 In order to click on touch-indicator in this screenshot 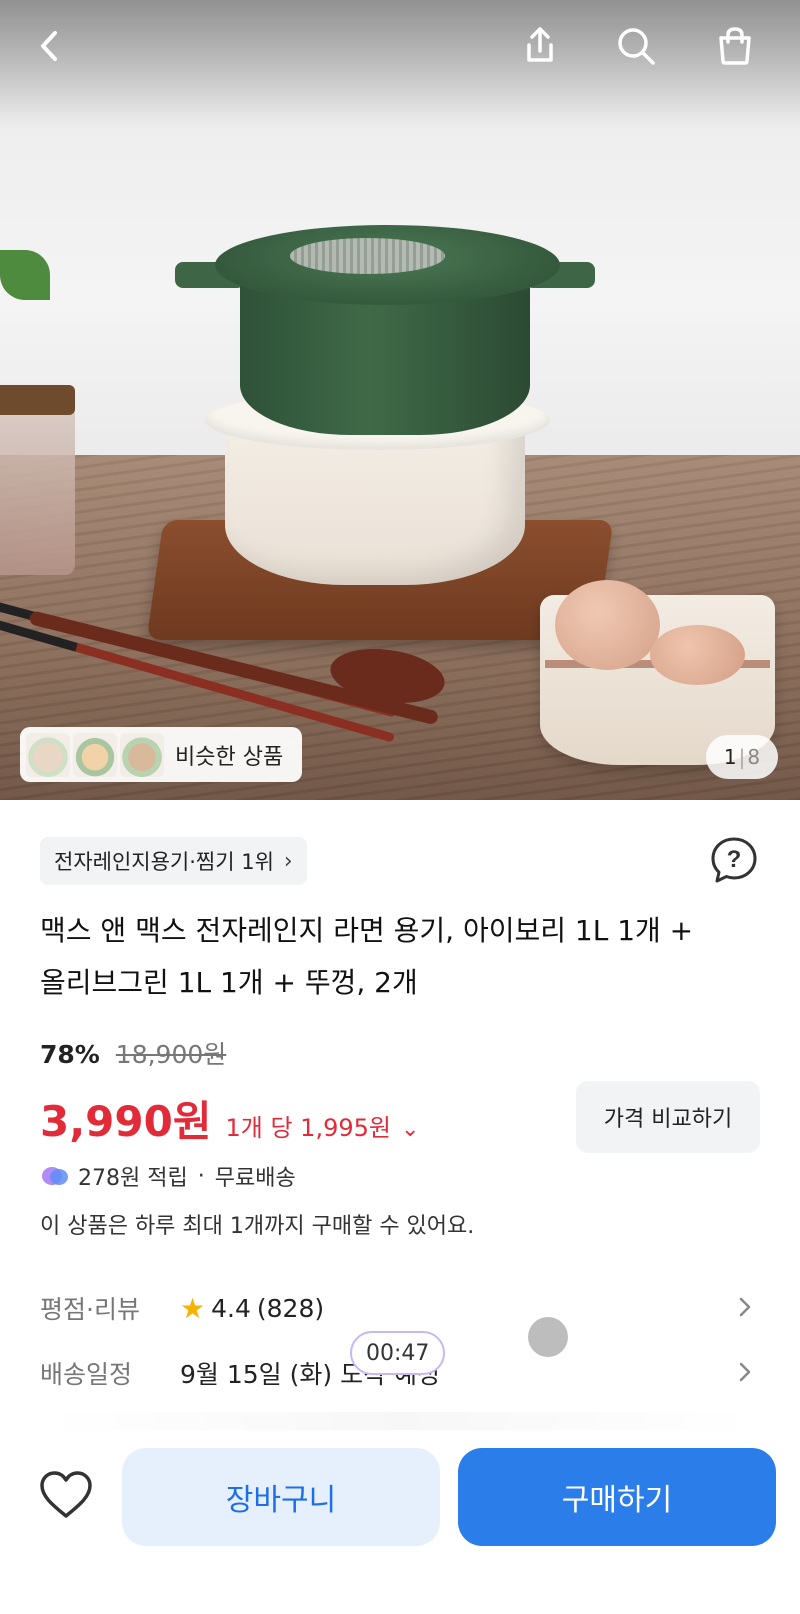, I will do `click(548, 1337)`.